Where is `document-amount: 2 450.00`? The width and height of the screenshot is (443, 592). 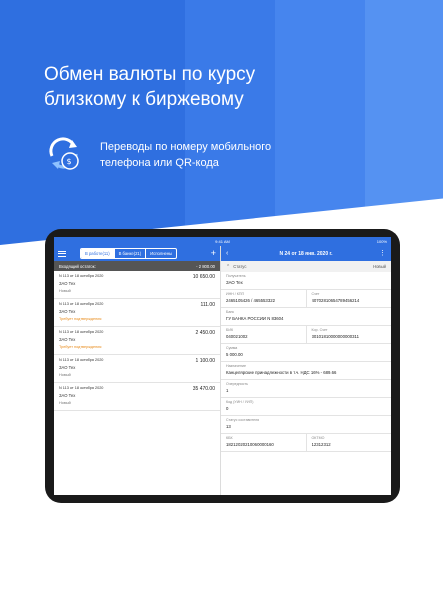
document-amount: 2 450.00 is located at coordinates (205, 333).